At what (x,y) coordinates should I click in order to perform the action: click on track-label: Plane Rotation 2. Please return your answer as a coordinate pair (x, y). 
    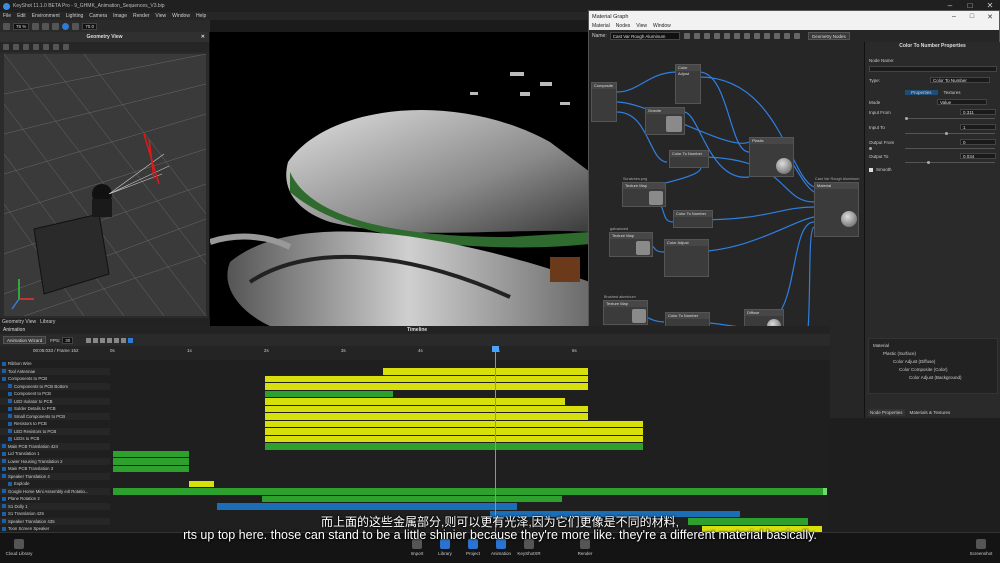
    Looking at the image, I should click on (55, 499).